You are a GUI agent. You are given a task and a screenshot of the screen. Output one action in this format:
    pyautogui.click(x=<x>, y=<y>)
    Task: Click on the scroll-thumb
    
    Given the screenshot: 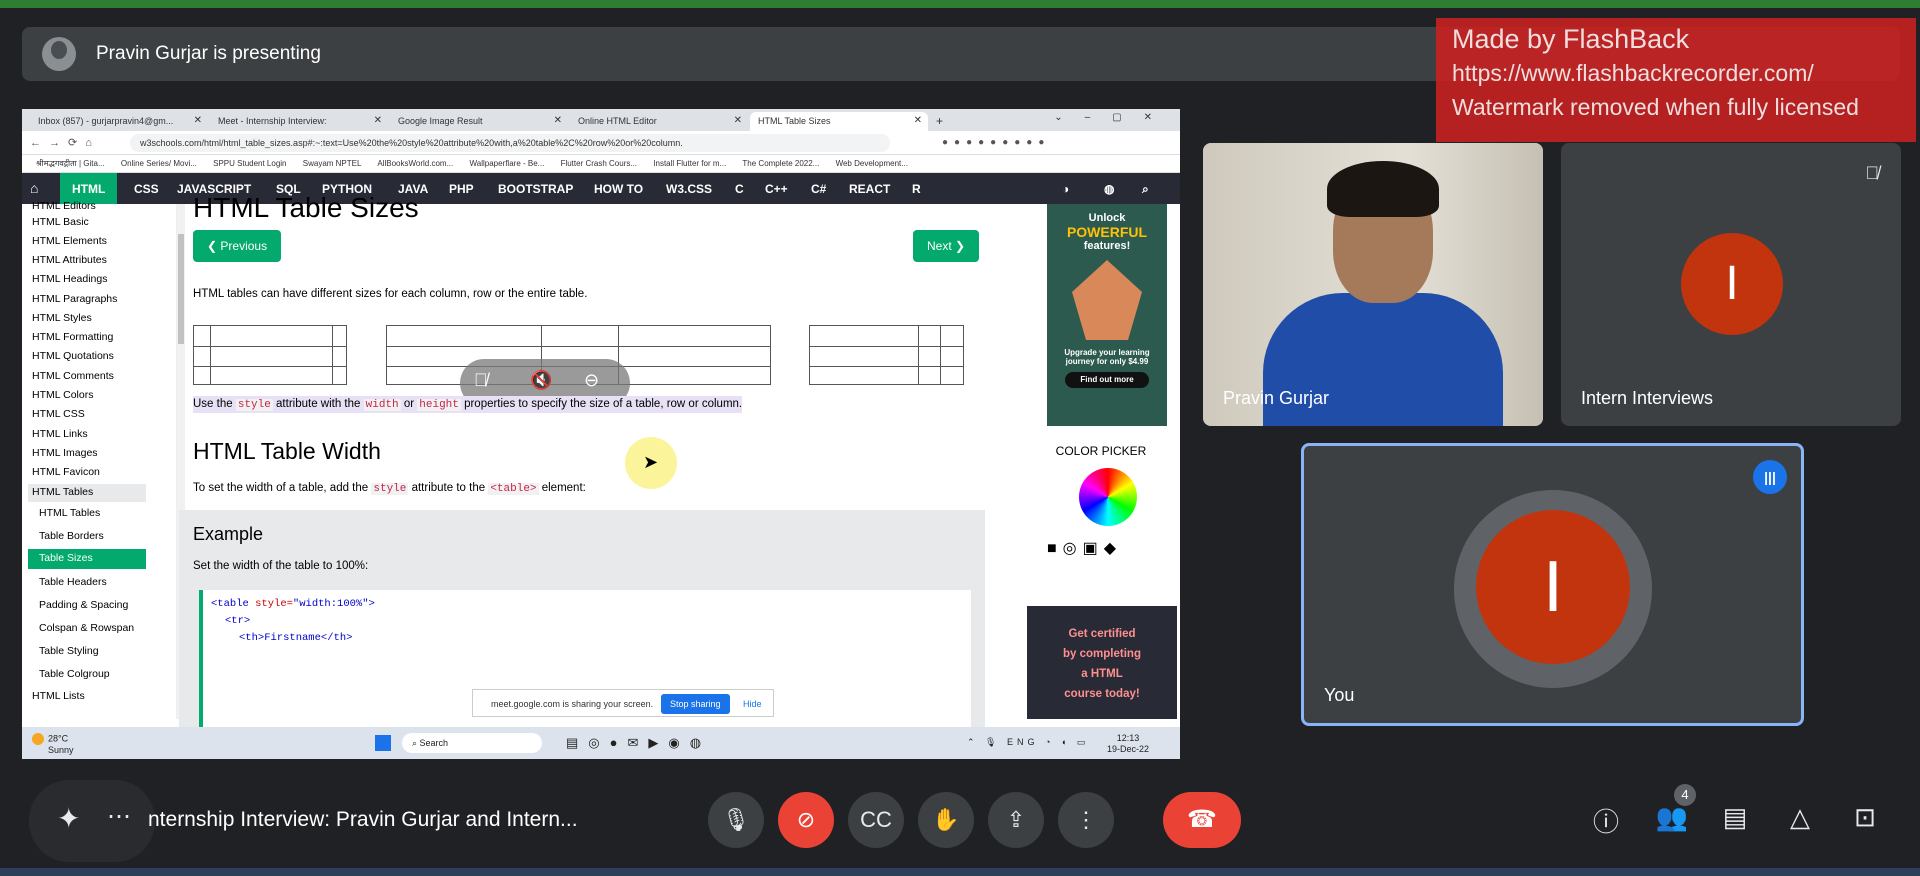 What is the action you would take?
    pyautogui.click(x=181, y=289)
    